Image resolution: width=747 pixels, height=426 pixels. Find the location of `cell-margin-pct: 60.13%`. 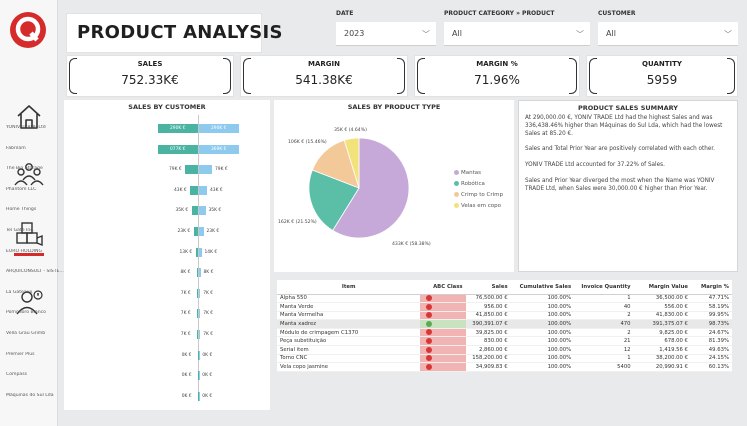

cell-margin-pct: 60.13% is located at coordinates (711, 367).